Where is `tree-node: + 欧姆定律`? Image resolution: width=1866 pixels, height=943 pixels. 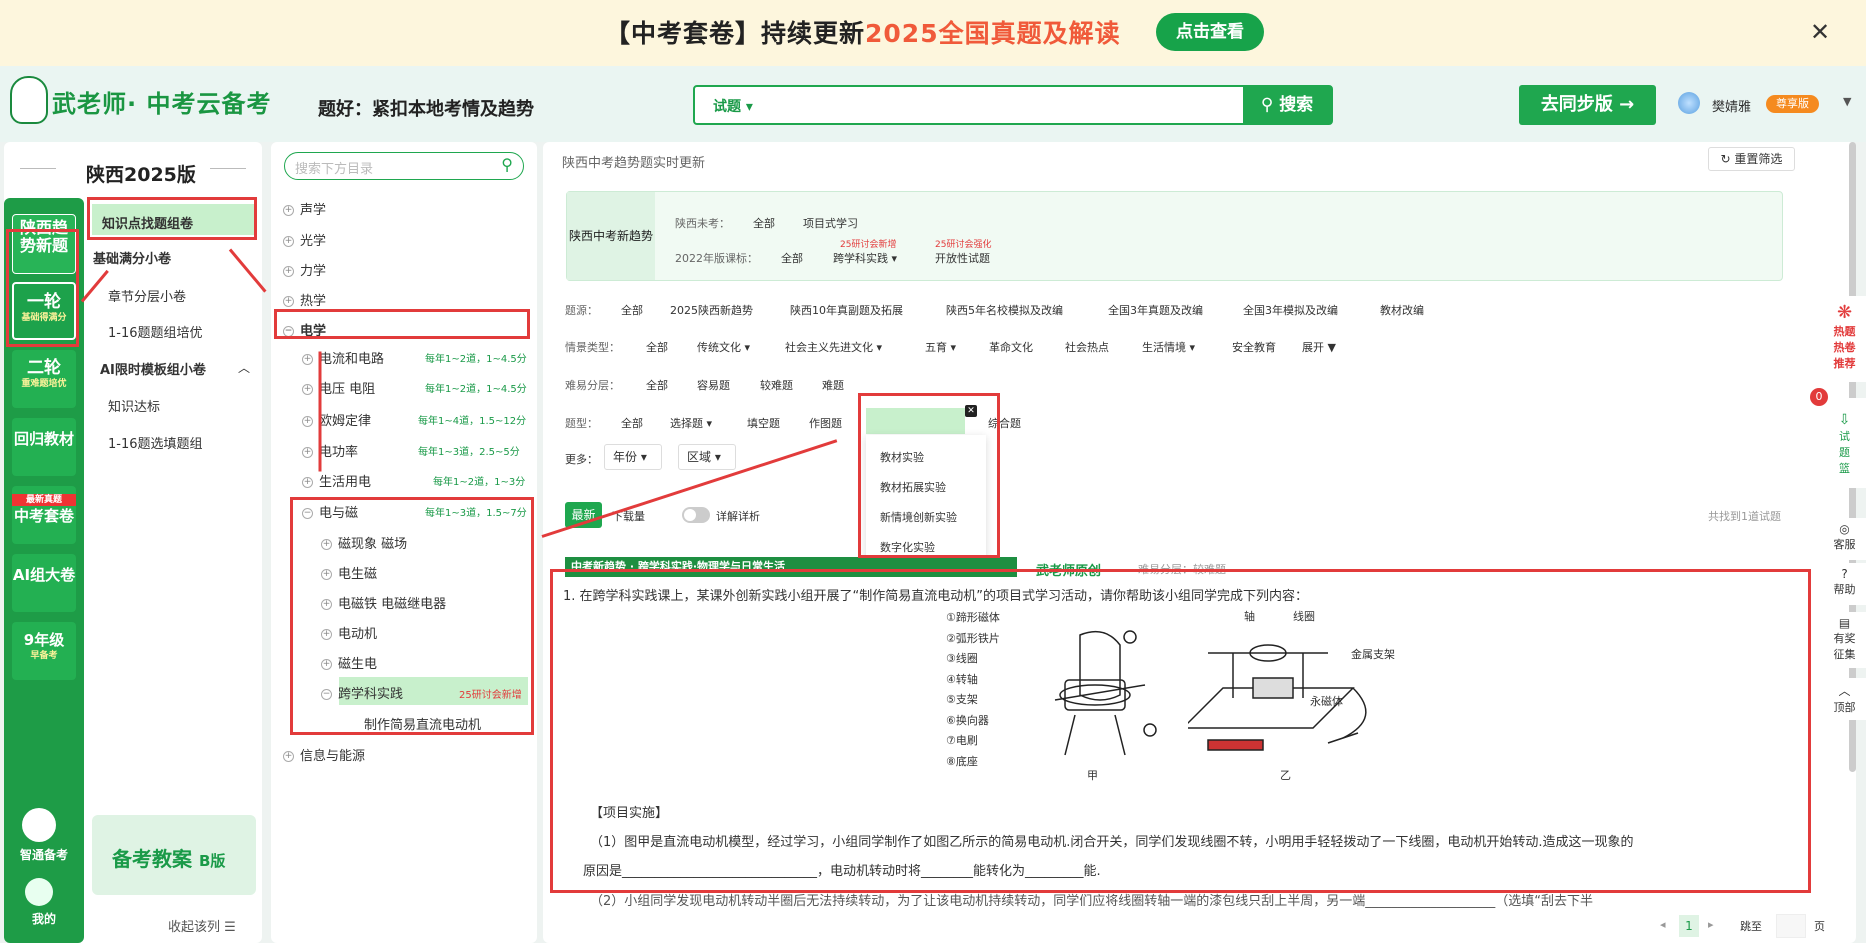 tree-node: + 欧姆定律 is located at coordinates (336, 419).